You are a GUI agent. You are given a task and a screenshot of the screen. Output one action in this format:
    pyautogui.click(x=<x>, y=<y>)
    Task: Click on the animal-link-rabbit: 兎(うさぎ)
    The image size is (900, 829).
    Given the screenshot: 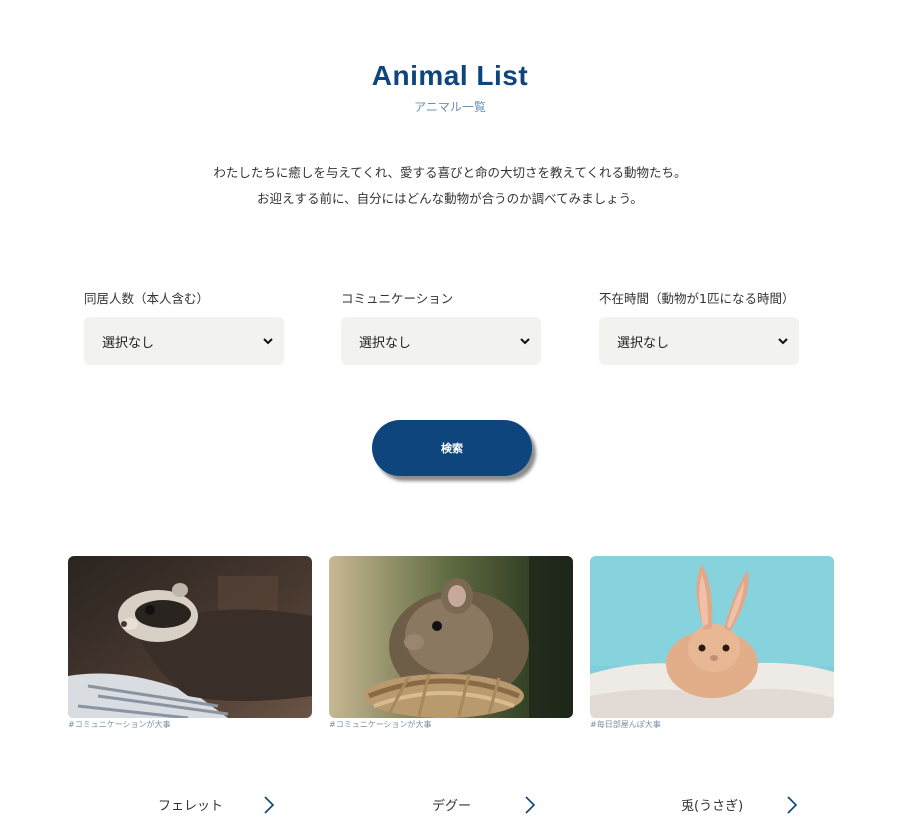 What is the action you would take?
    pyautogui.click(x=712, y=804)
    